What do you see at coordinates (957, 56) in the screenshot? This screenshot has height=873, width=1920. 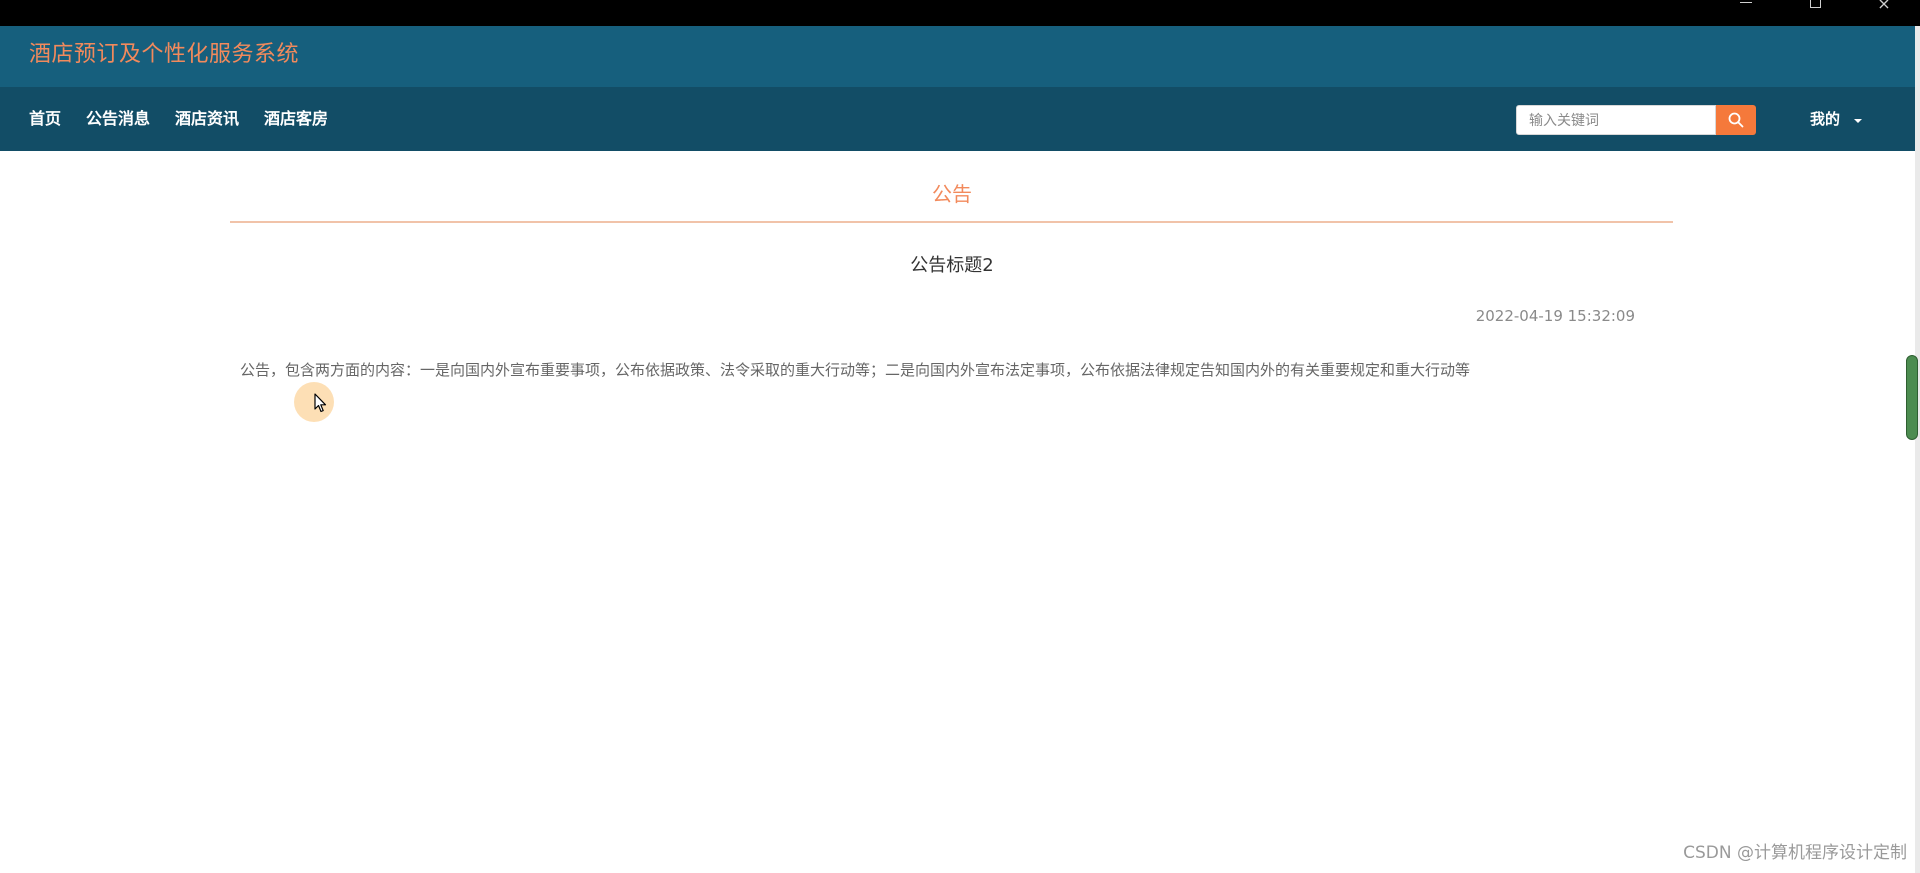 I see `brand-bar: 酒店预订及个性化服务系统` at bounding box center [957, 56].